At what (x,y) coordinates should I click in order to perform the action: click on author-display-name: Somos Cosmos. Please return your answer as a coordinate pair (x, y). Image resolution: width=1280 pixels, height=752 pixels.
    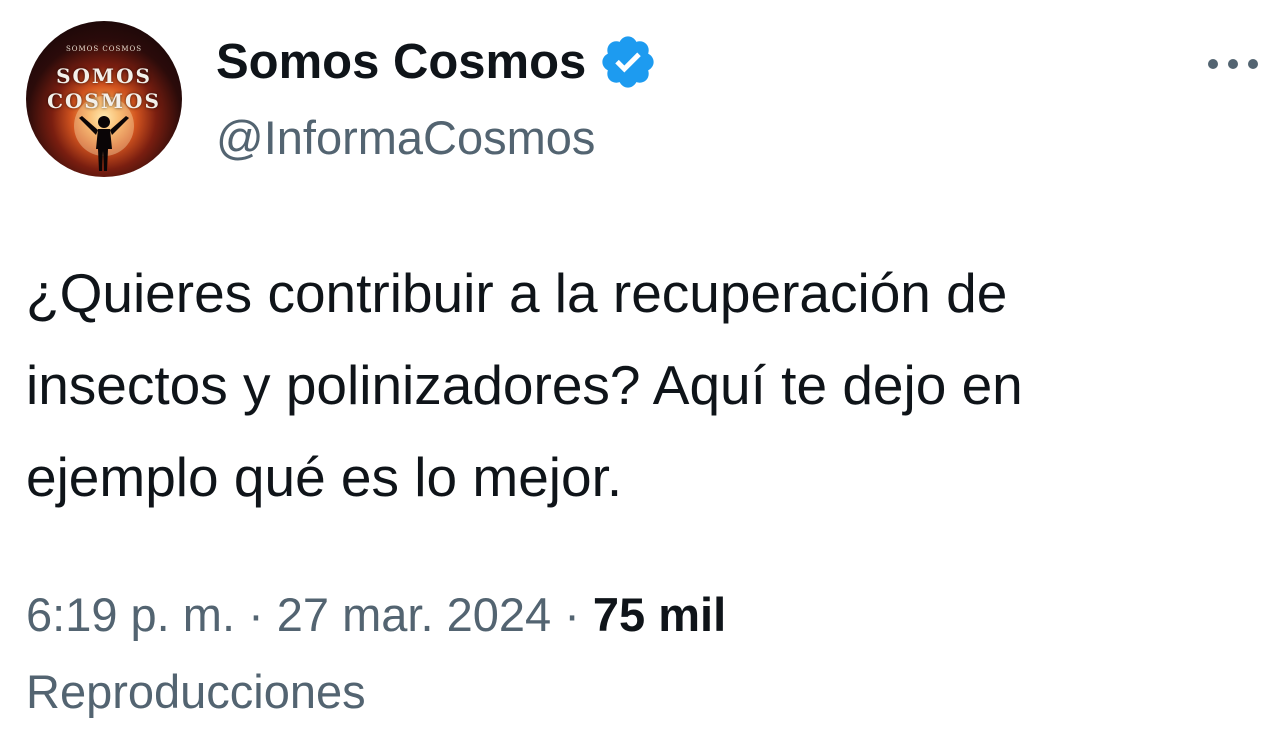
    Looking at the image, I should click on (401, 62).